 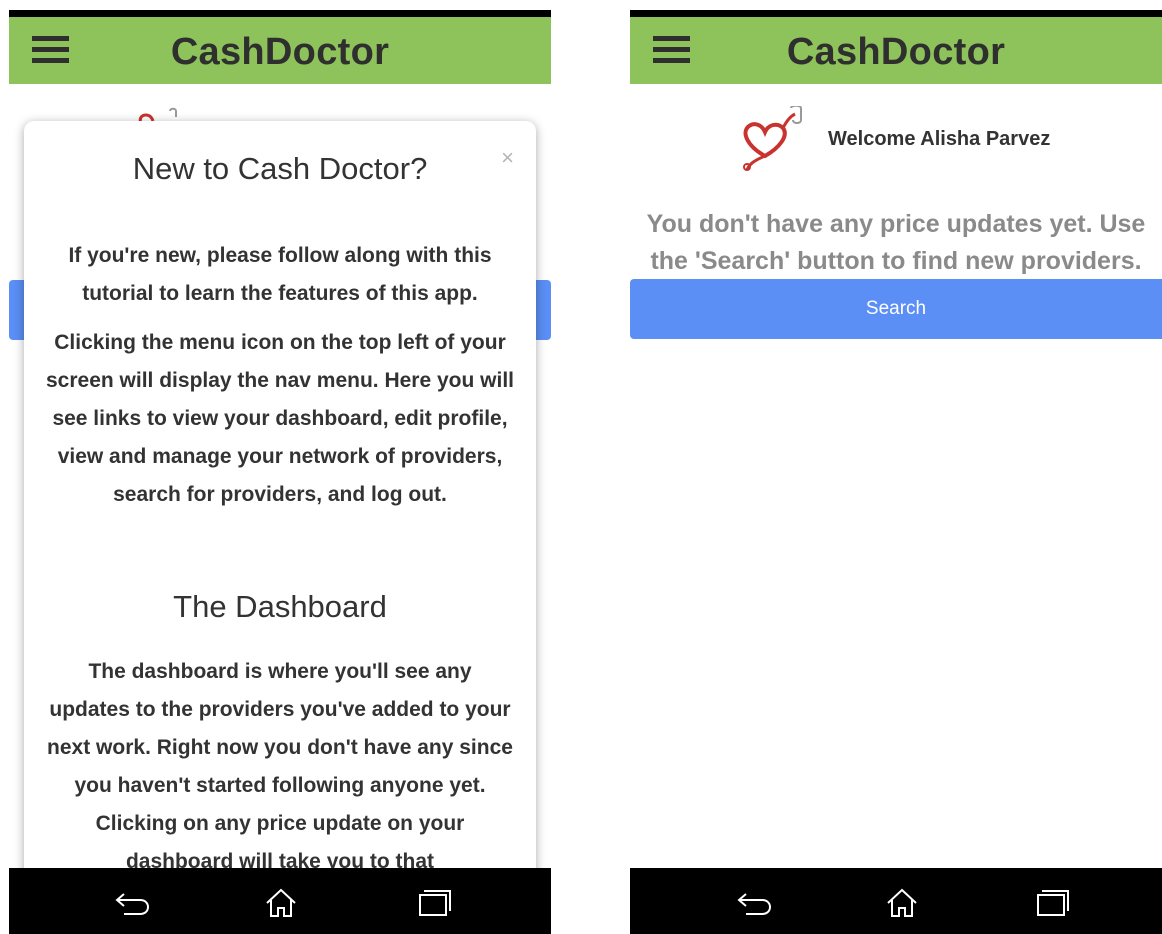 I want to click on search-button: Search, so click(x=896, y=309).